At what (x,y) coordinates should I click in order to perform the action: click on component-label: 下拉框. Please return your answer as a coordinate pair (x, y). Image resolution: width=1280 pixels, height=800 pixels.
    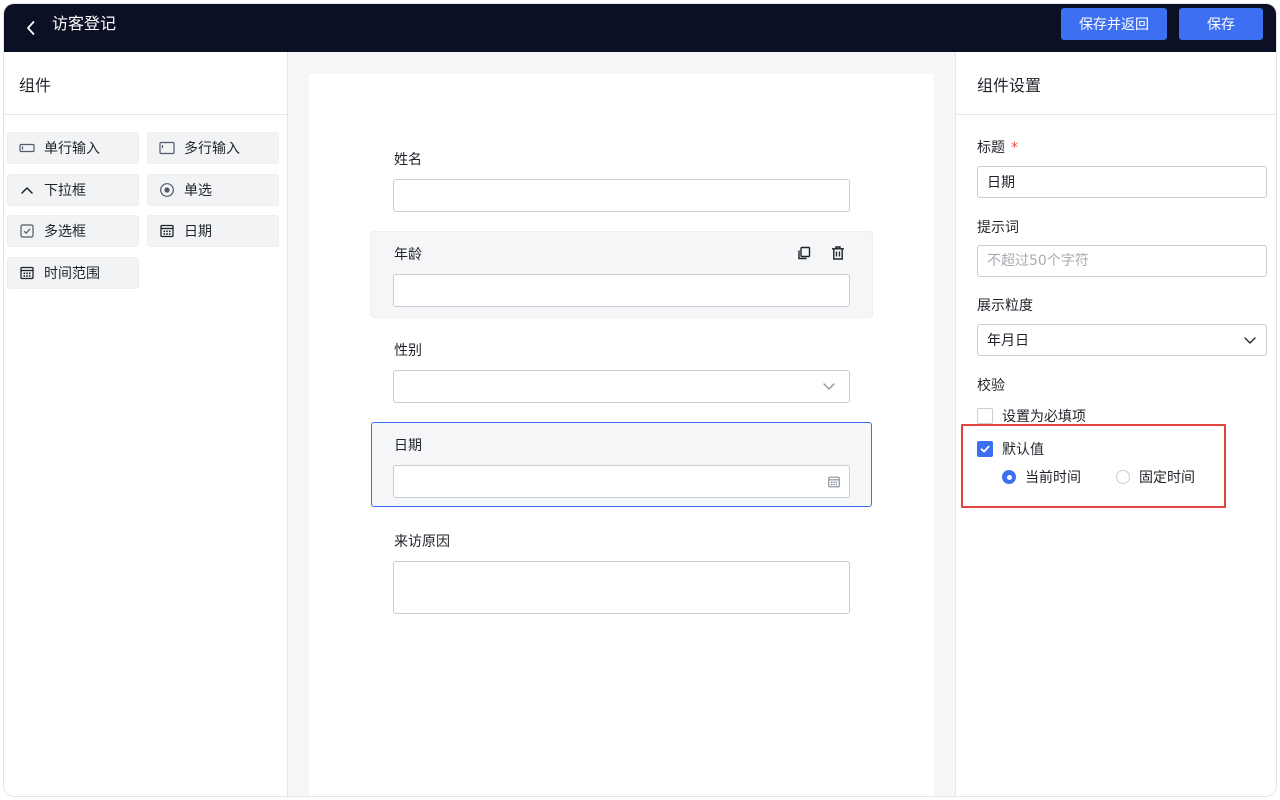
    Looking at the image, I should click on (65, 191).